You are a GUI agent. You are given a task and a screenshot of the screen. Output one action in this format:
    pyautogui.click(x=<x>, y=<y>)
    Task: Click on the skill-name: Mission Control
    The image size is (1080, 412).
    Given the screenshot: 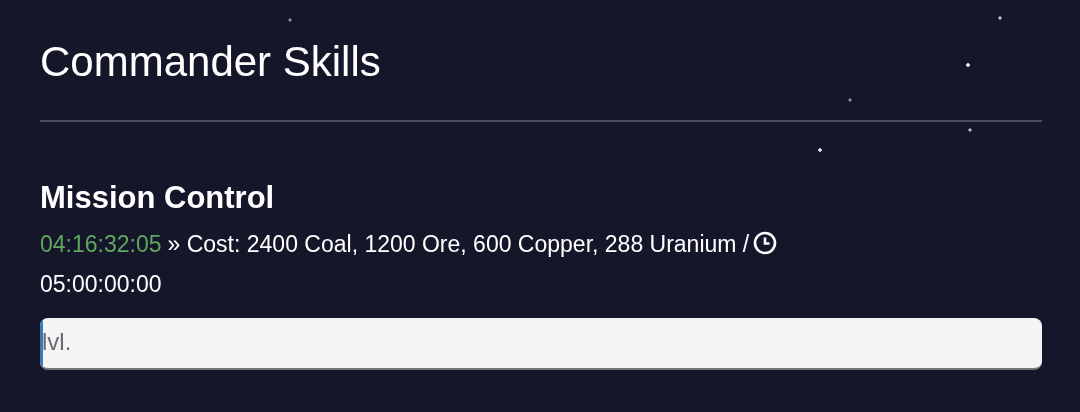 What is the action you would take?
    pyautogui.click(x=158, y=198)
    